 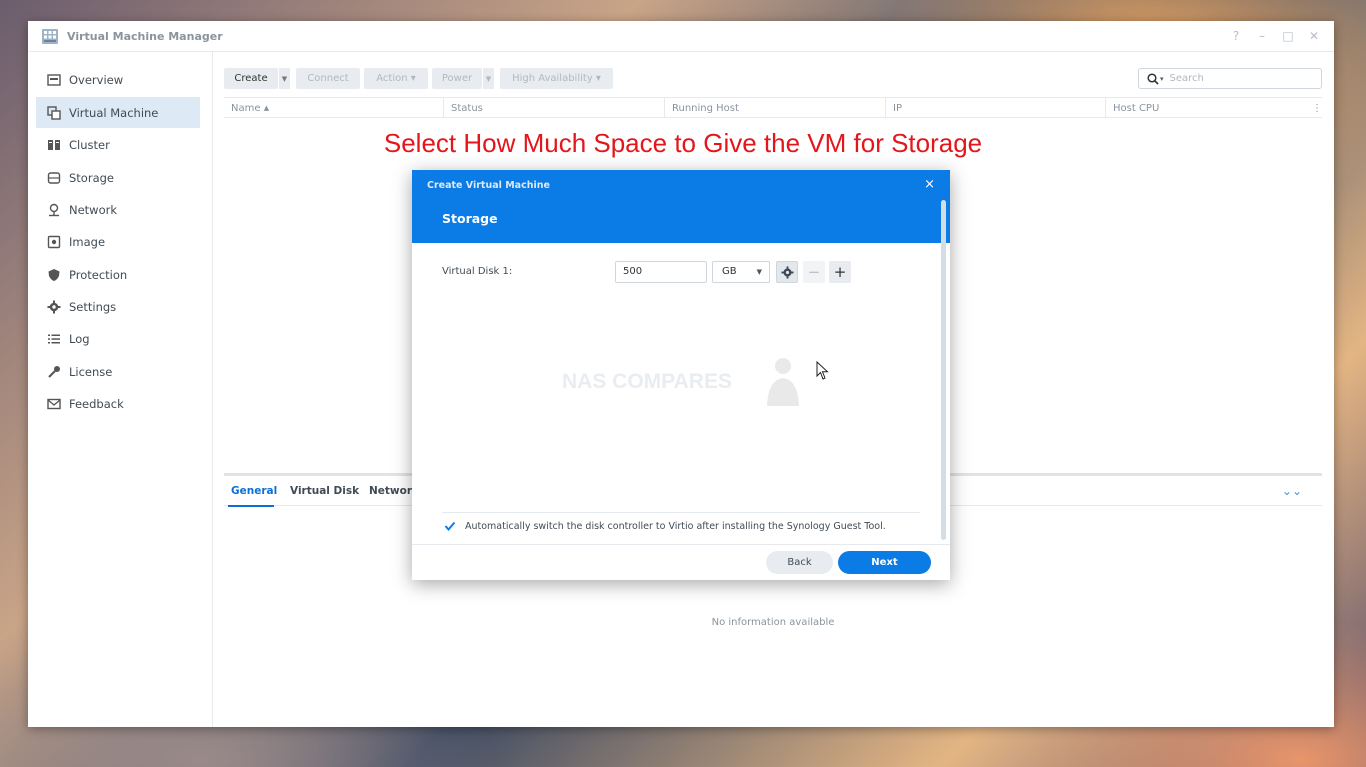 I want to click on search-input: ▾ Search, so click(x=1230, y=78).